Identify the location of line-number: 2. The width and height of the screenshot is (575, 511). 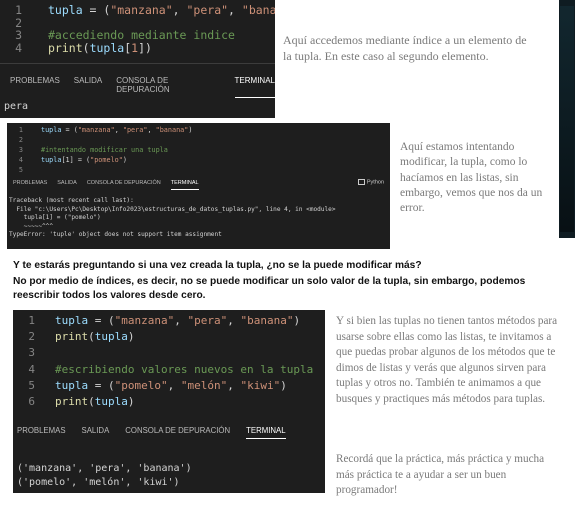
(31, 337).